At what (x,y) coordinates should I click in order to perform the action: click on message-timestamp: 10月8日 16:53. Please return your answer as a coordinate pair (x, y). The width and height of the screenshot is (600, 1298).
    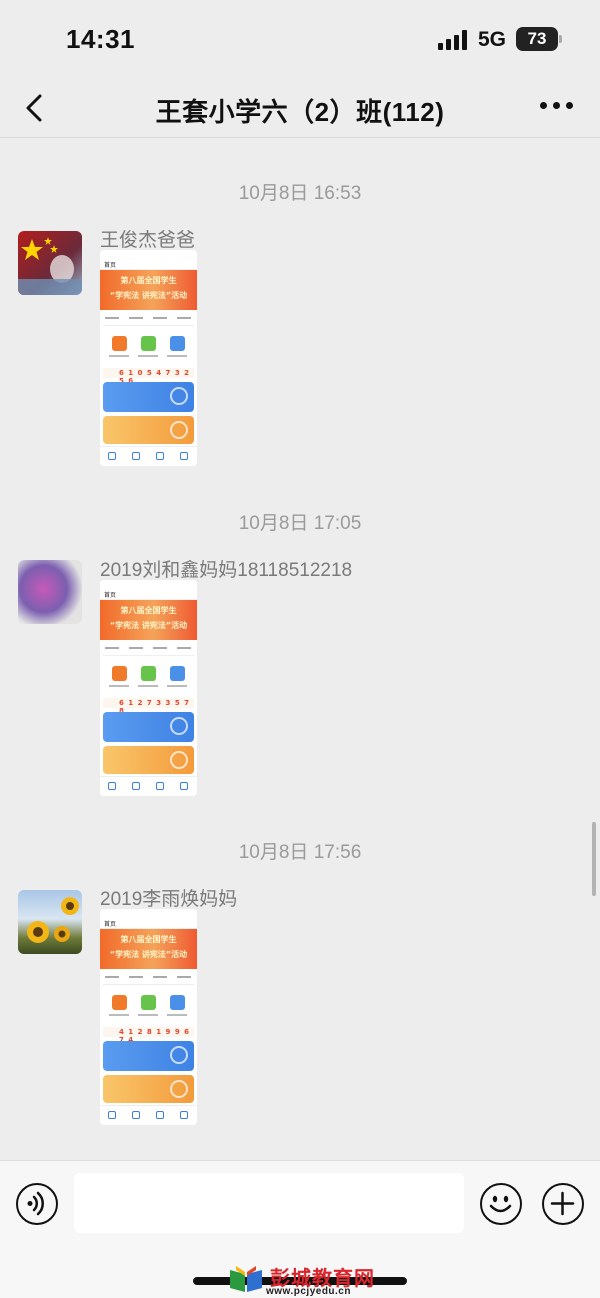
    Looking at the image, I should click on (300, 193).